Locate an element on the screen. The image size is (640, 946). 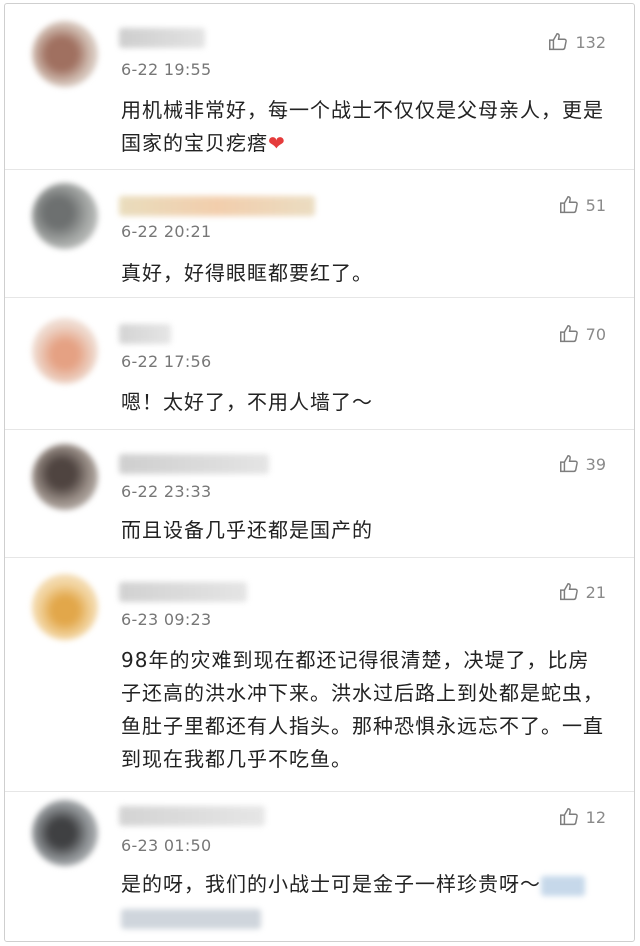
comment-item: 6-22 17:56 70 嗯！太好了，不用人墙了～ is located at coordinates (319, 364).